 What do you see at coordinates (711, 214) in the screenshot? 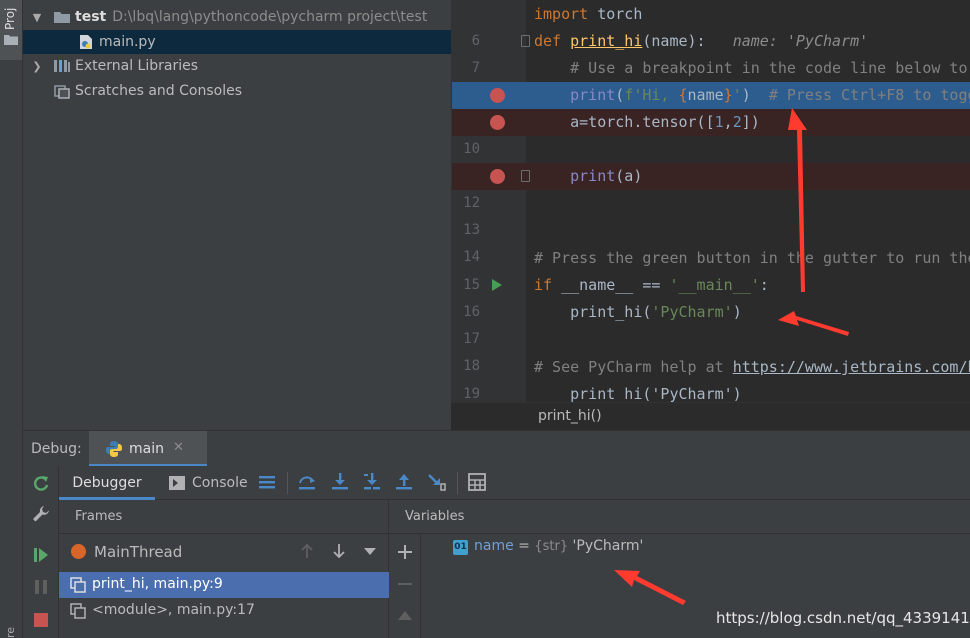
I see `code-line-13: 13` at bounding box center [711, 214].